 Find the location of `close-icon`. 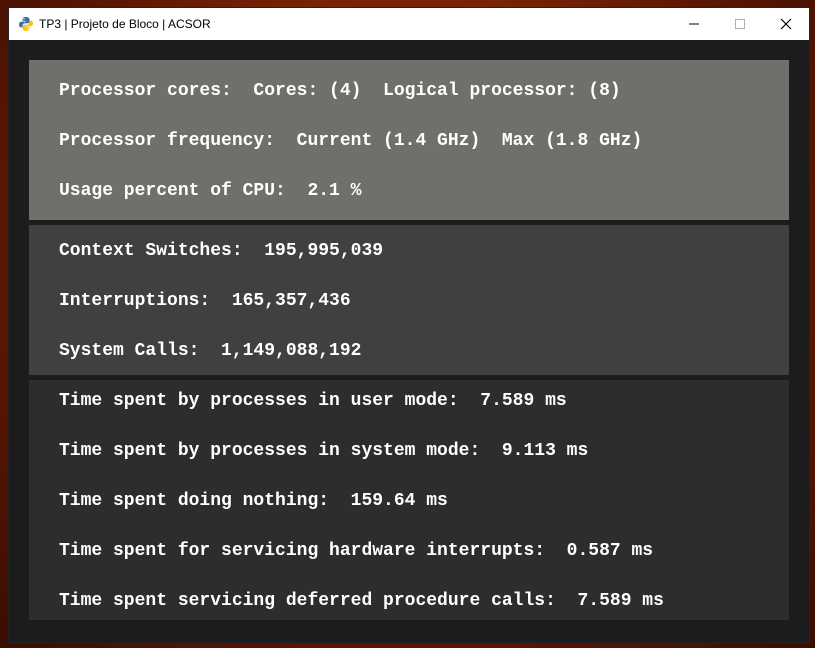

close-icon is located at coordinates (786, 24).